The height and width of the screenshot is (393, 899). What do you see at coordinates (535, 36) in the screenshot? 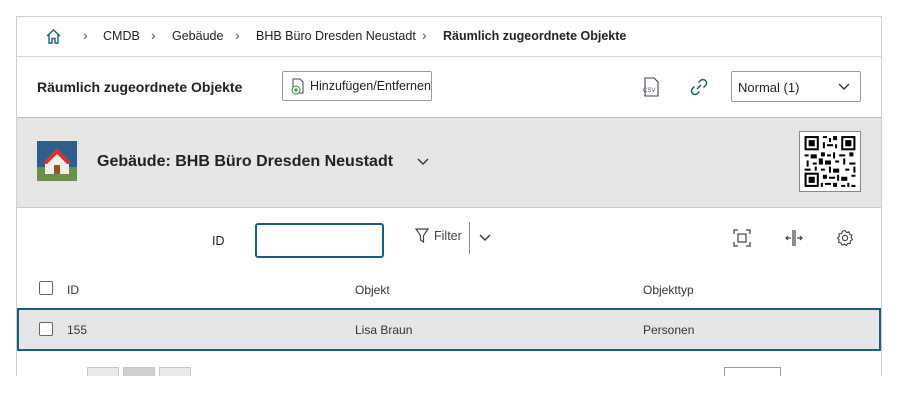
I see `breadcrumb-item-current: Räumlich zugeordnete Objekte` at bounding box center [535, 36].